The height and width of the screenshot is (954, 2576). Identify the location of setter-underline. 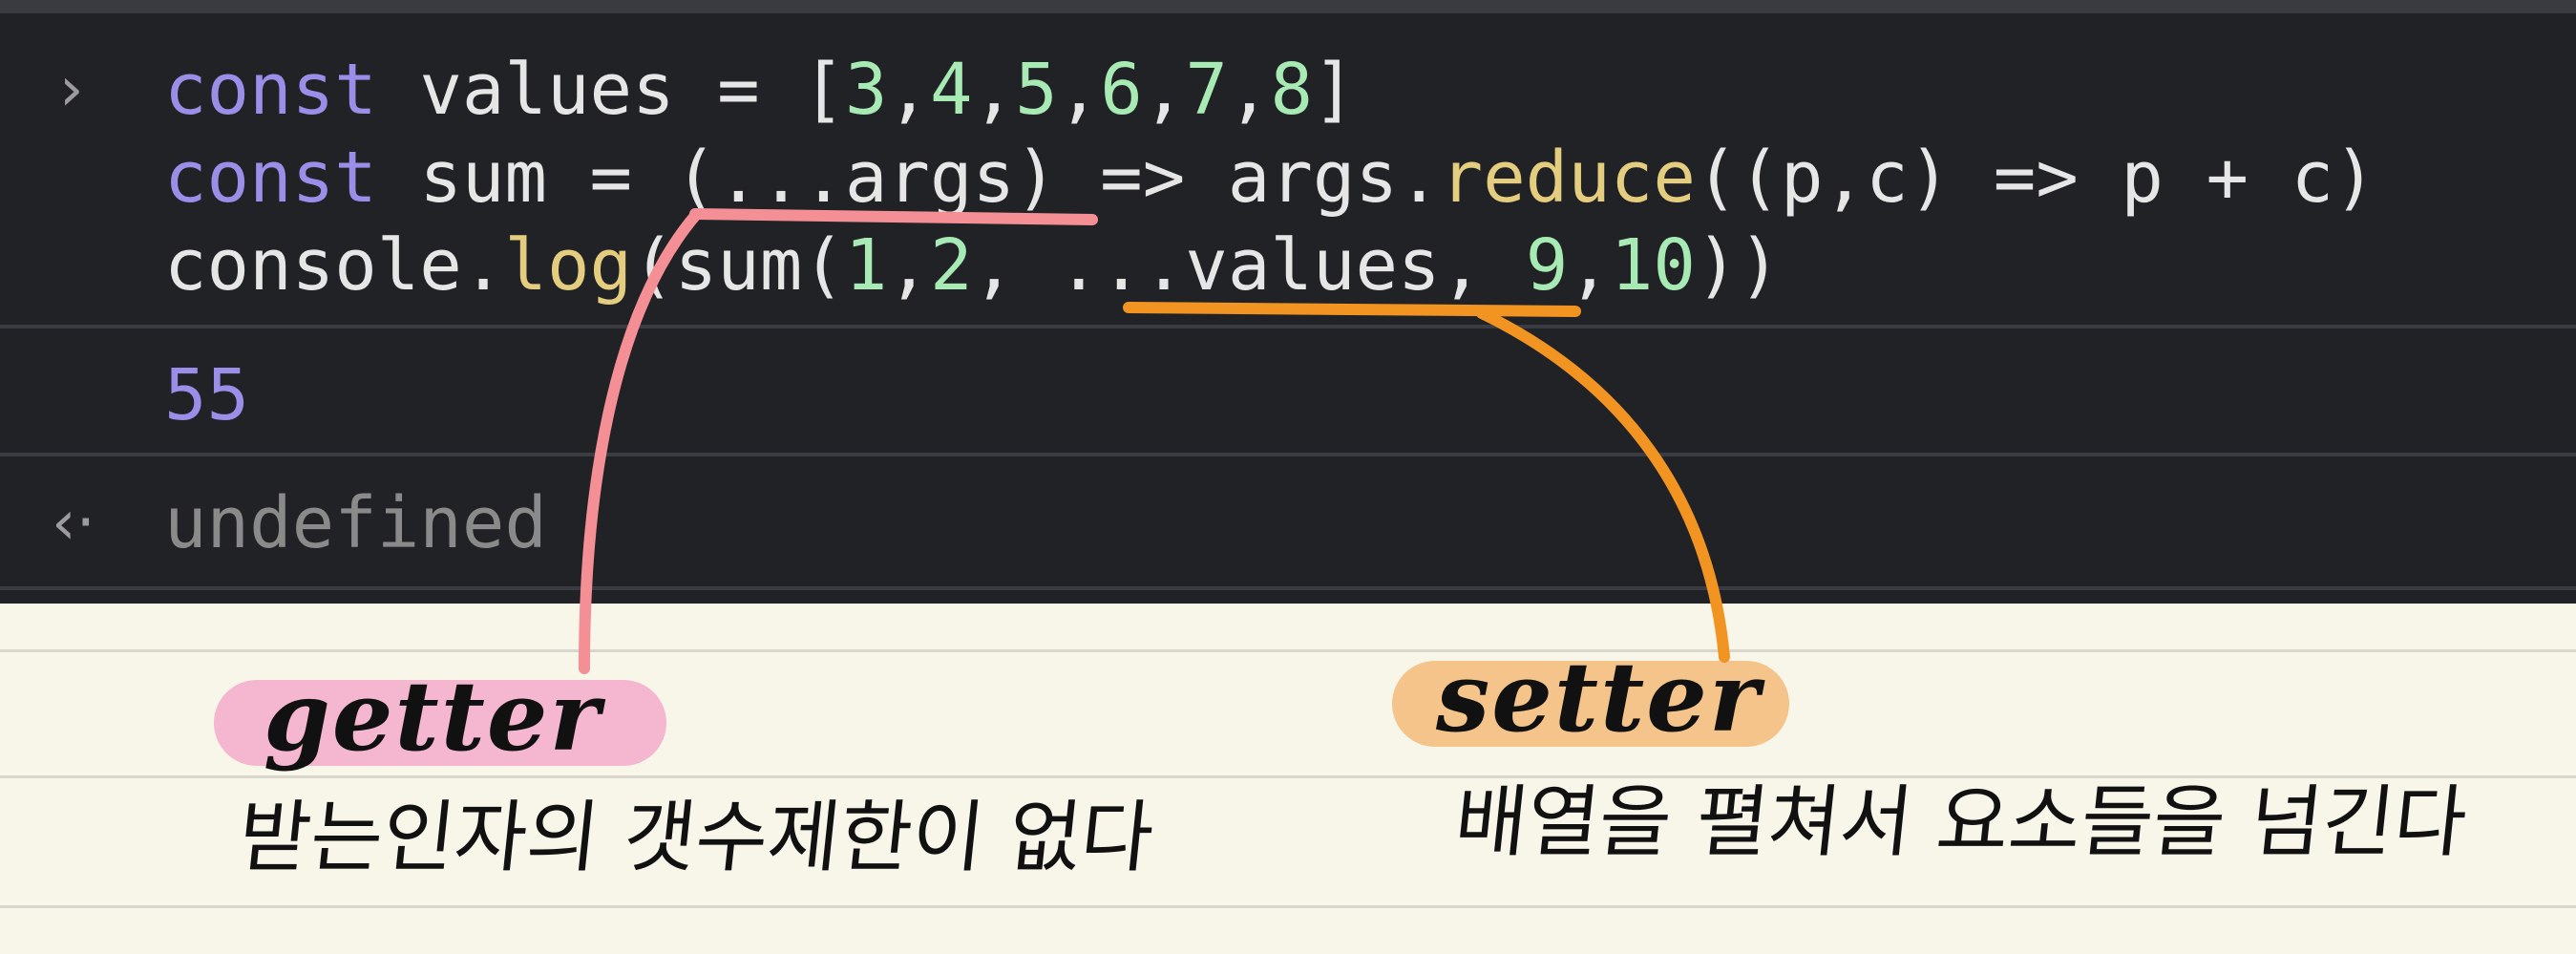
(1352, 309).